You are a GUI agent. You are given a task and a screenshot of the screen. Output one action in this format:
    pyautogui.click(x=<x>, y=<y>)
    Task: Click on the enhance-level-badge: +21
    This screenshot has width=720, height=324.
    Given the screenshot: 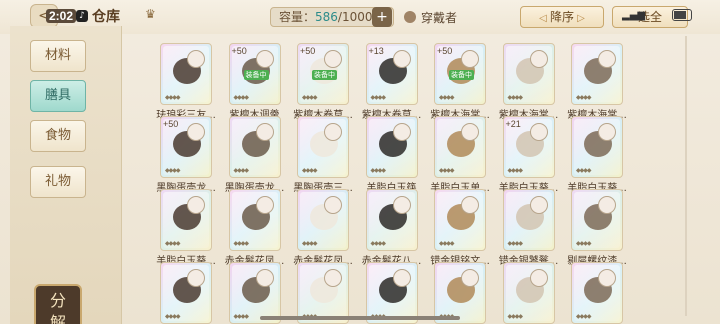 What is the action you would take?
    pyautogui.click(x=513, y=124)
    